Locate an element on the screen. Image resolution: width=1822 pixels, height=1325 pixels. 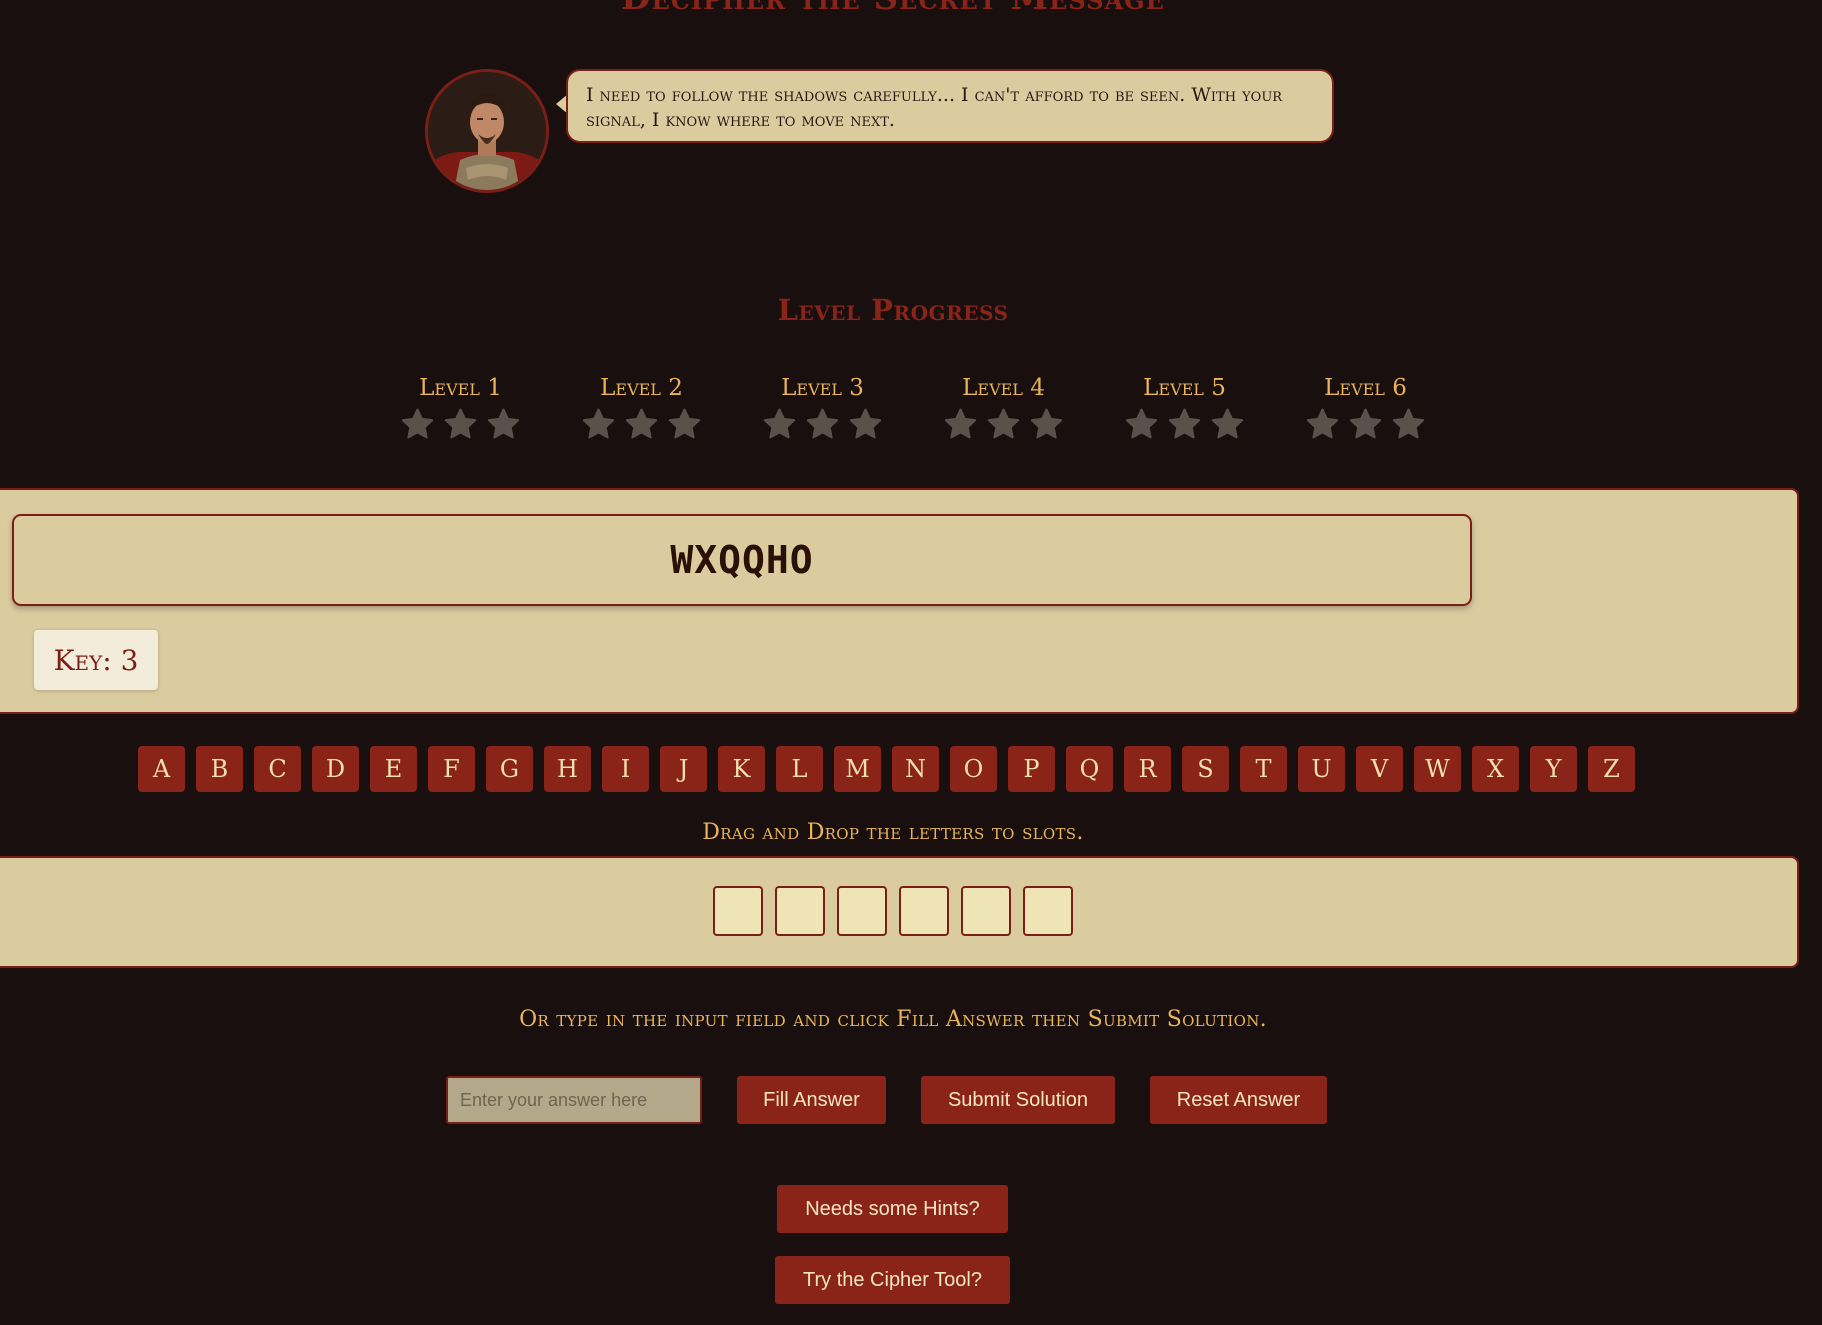
level-item: Level 2 is located at coordinates (641, 409).